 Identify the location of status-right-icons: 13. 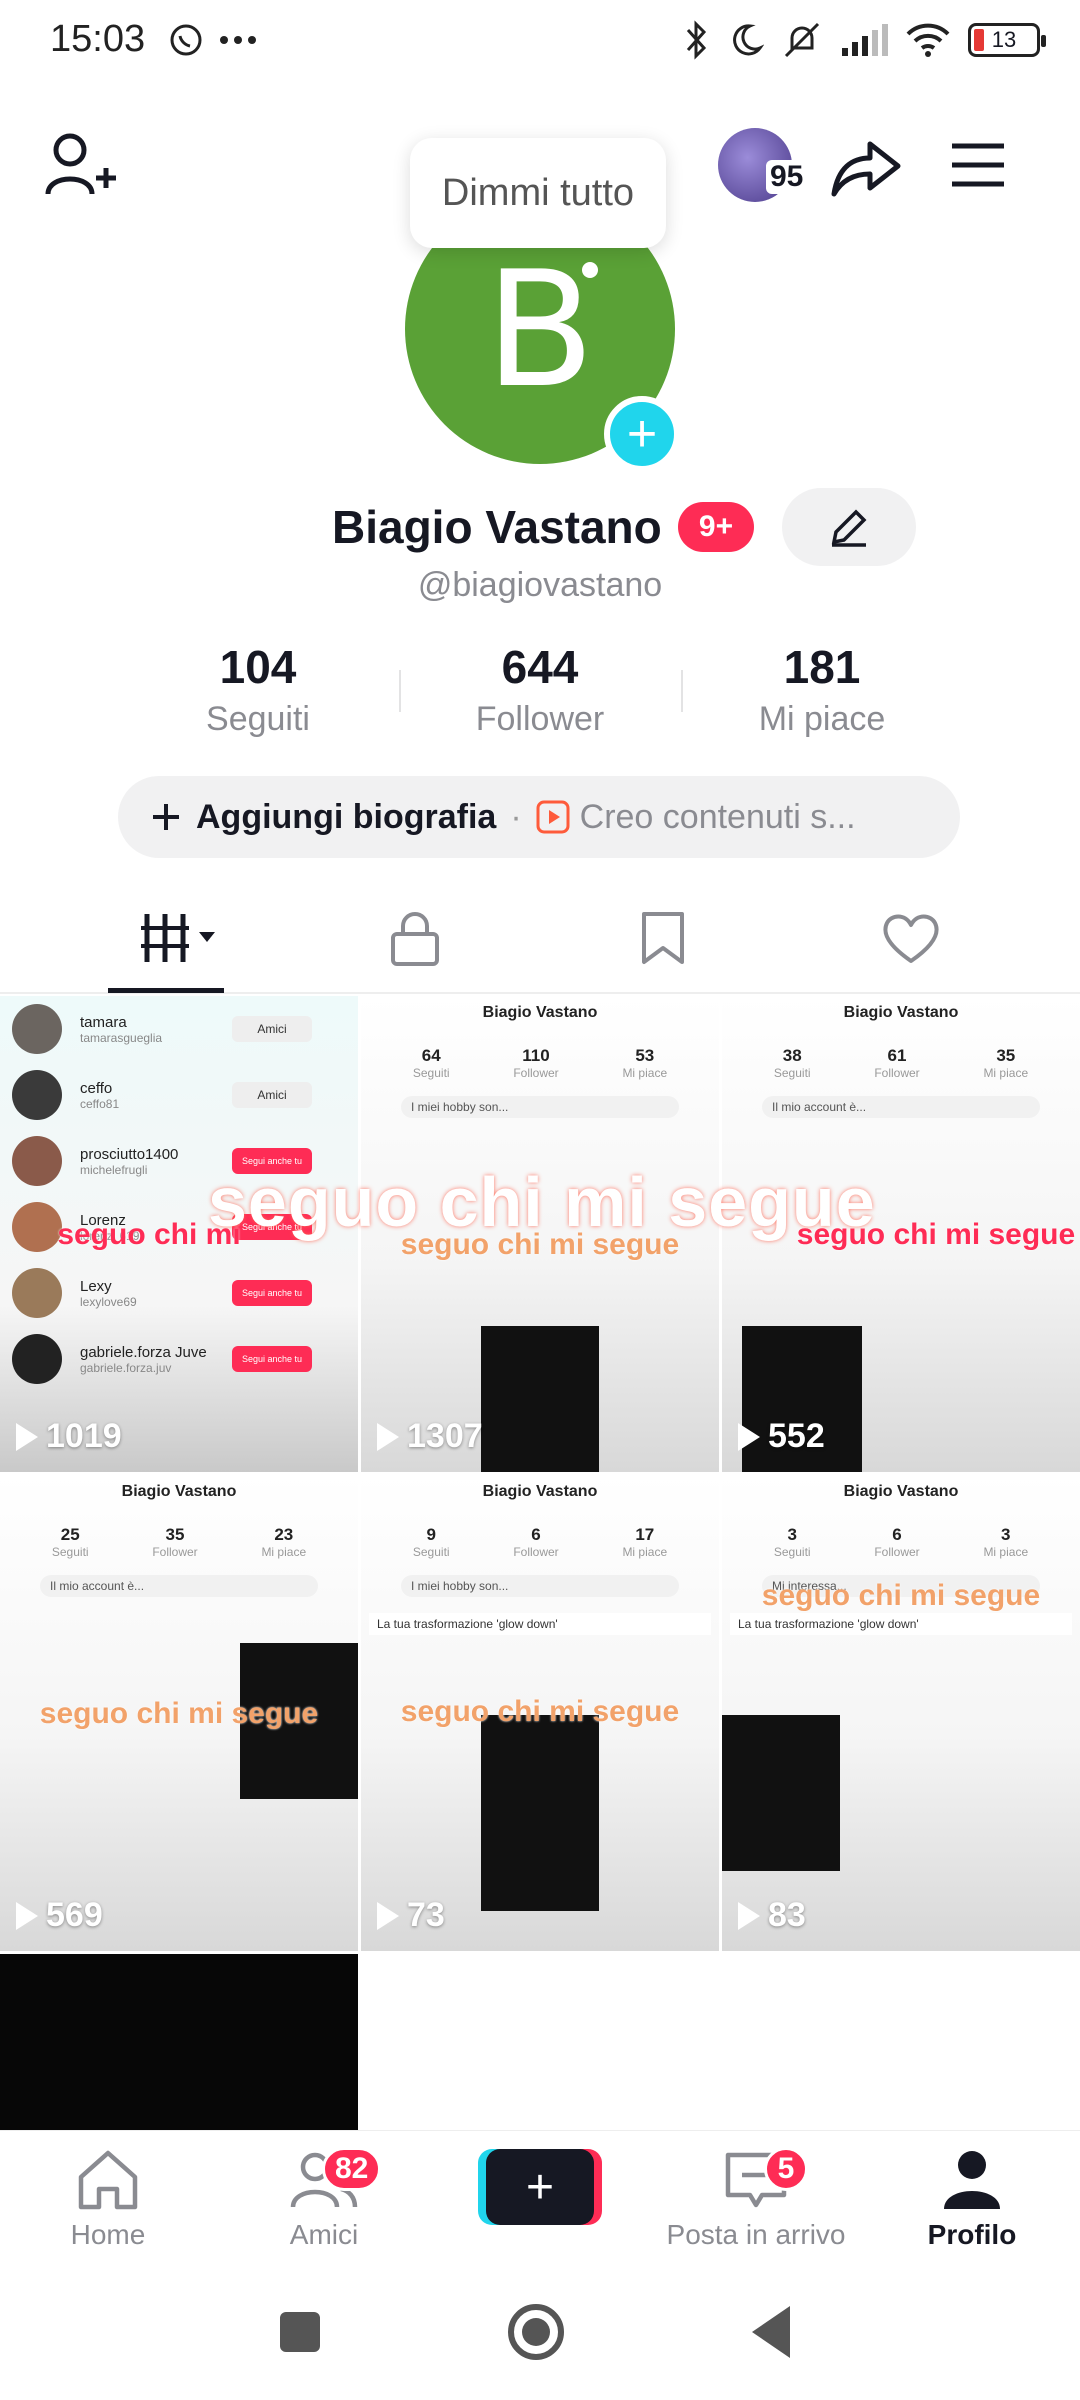
(865, 40).